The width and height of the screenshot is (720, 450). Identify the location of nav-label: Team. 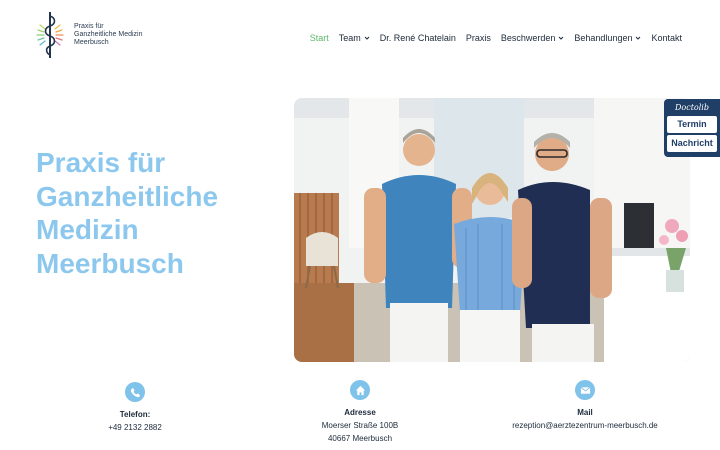
(349, 38).